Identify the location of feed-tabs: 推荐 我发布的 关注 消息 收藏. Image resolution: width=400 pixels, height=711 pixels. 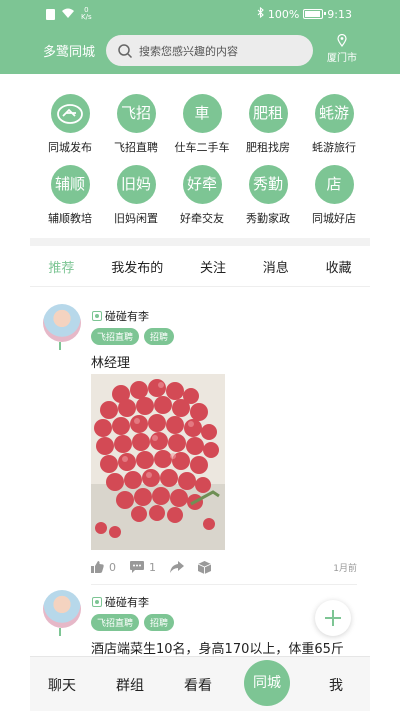
(200, 266).